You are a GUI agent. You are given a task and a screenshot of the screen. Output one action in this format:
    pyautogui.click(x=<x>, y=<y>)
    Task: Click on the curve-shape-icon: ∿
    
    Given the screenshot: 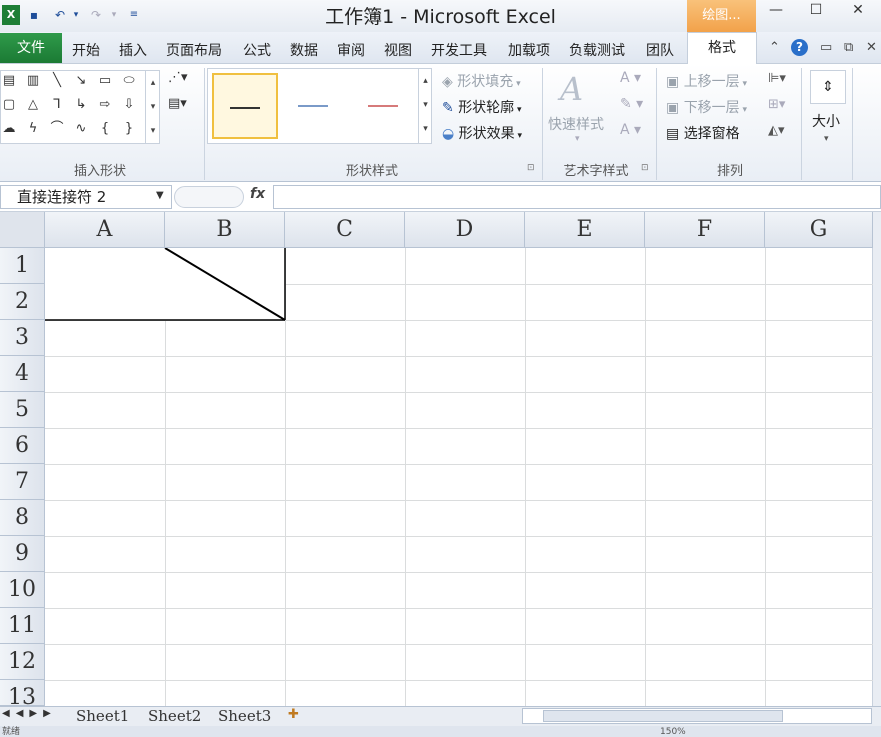 What is the action you would take?
    pyautogui.click(x=81, y=129)
    